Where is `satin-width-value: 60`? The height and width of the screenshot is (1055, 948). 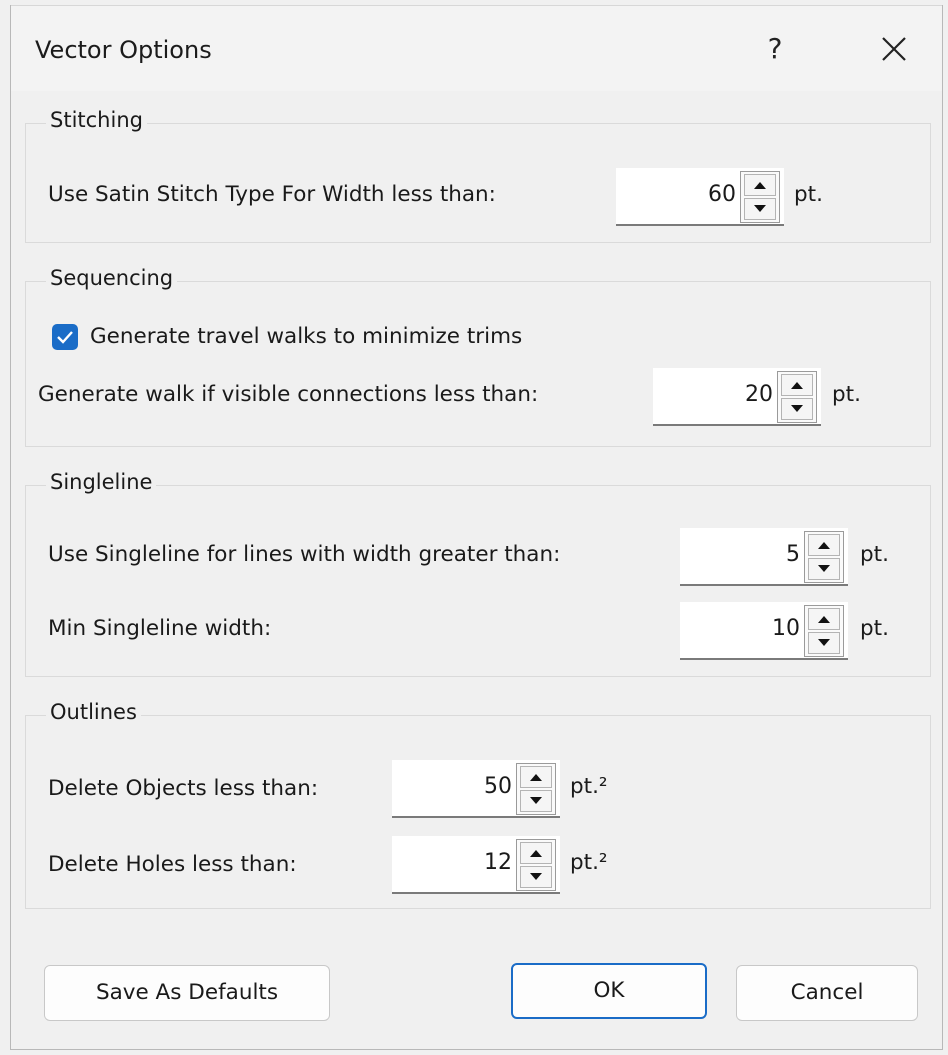
satin-width-value: 60 is located at coordinates (722, 194).